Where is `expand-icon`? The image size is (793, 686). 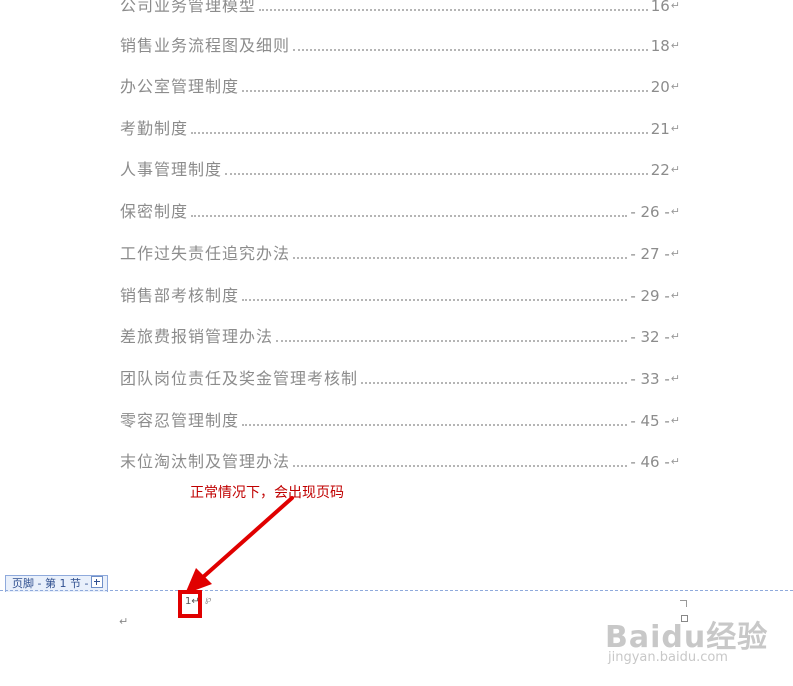
expand-icon is located at coordinates (97, 582).